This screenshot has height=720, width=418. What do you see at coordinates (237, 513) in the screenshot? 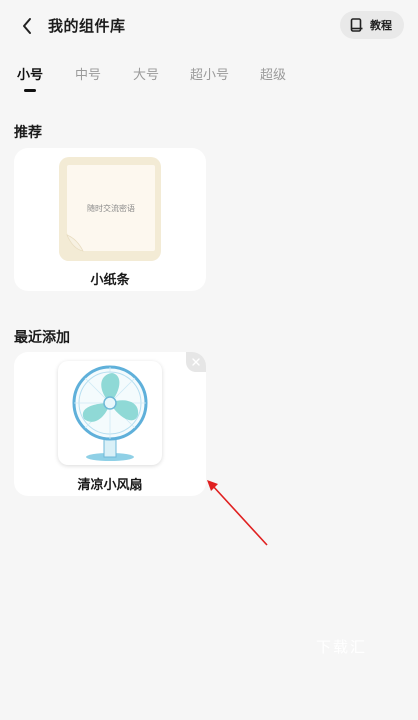
I see `annotation-arrow-icon` at bounding box center [237, 513].